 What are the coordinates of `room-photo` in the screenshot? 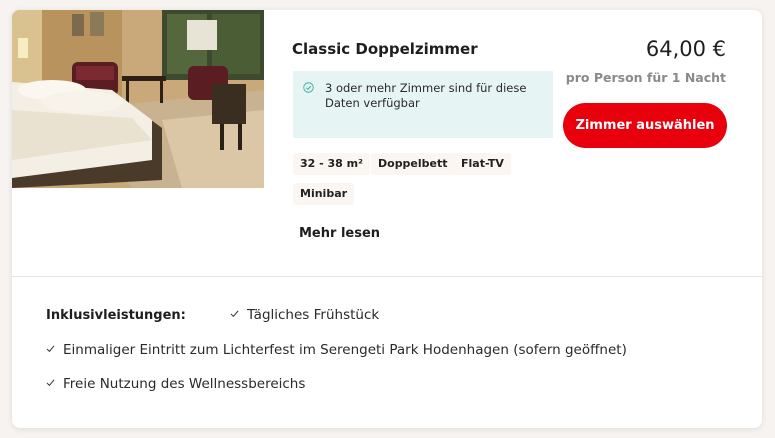 It's located at (138, 99).